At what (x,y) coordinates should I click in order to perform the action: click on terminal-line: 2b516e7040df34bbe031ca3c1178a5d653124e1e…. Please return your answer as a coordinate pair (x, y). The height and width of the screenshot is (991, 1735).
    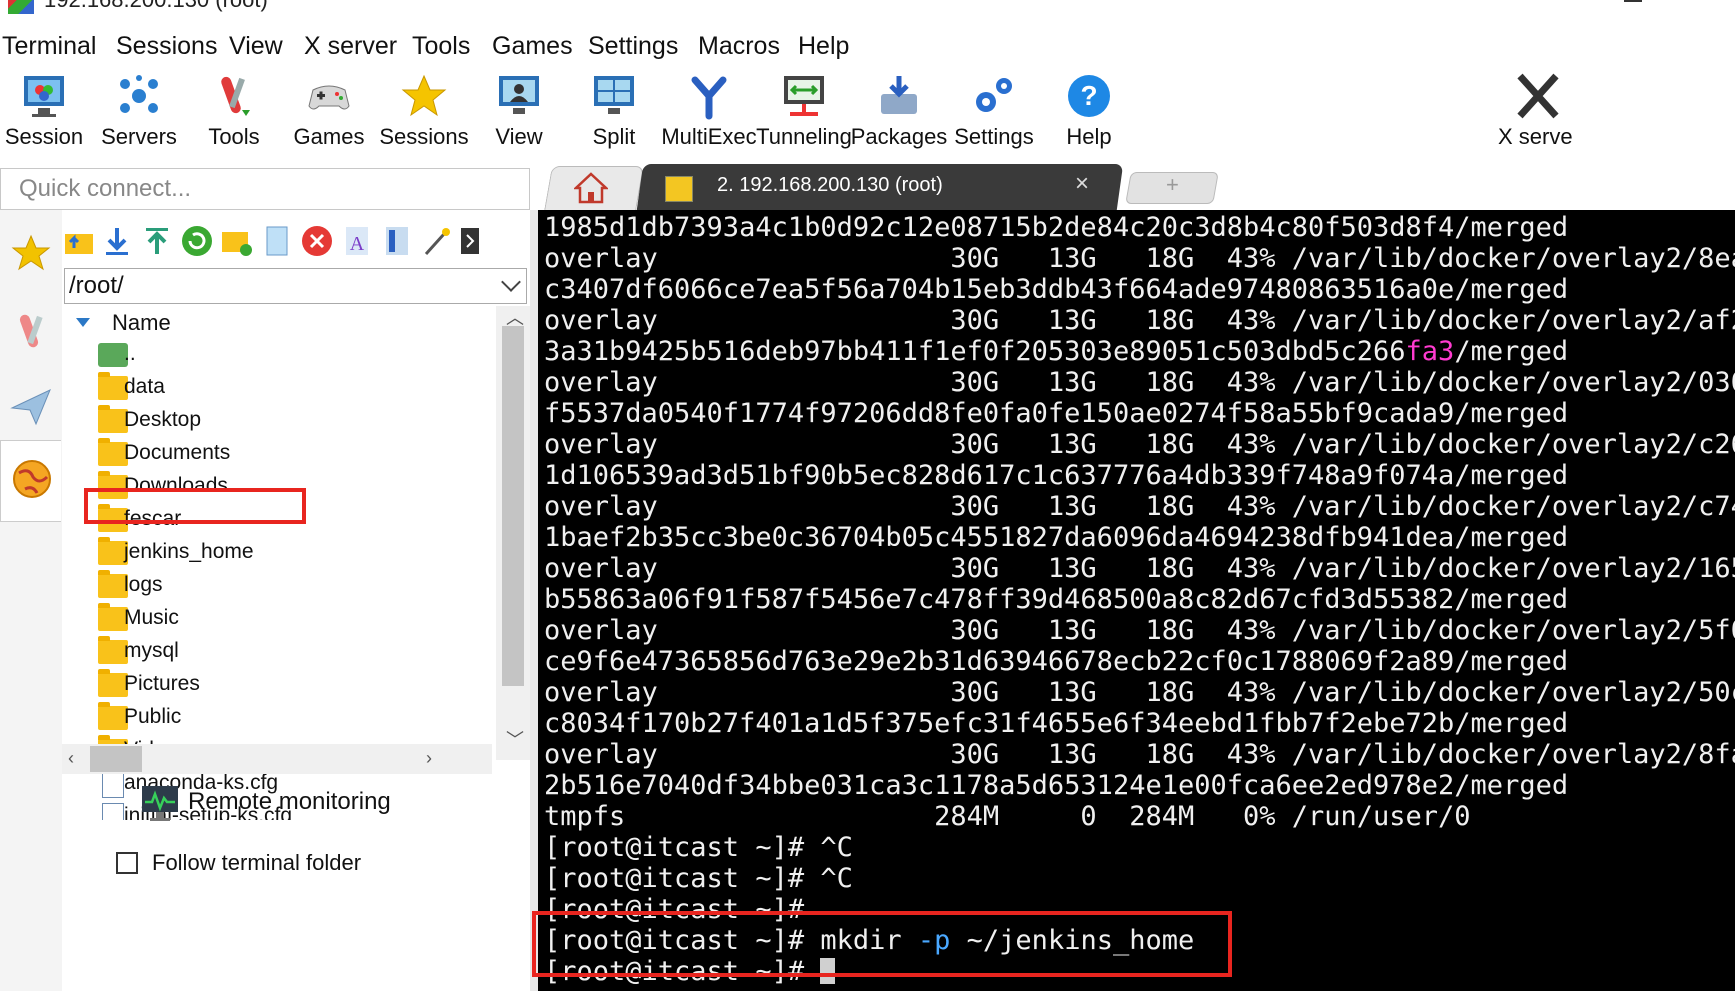
    Looking at the image, I should click on (1056, 785).